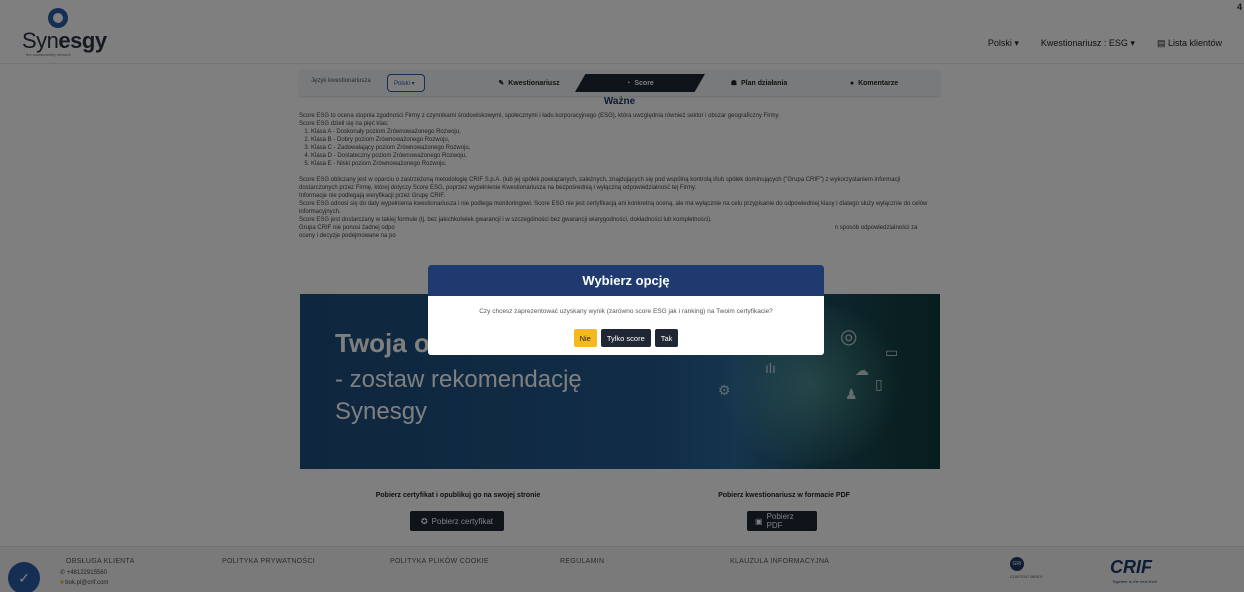 Image resolution: width=1244 pixels, height=592 pixels. I want to click on yes-button: Tak, so click(666, 338).